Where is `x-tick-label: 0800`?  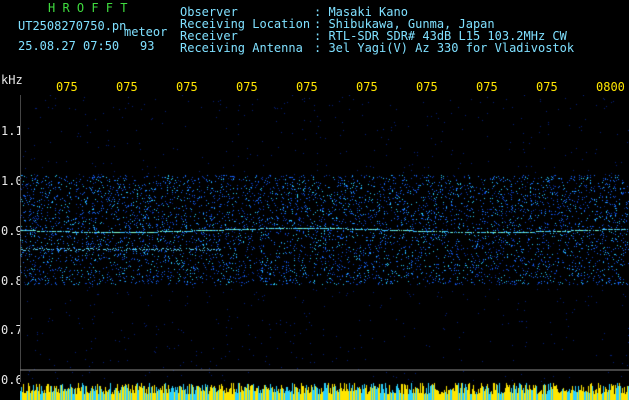
x-tick-label: 0800 is located at coordinates (610, 87).